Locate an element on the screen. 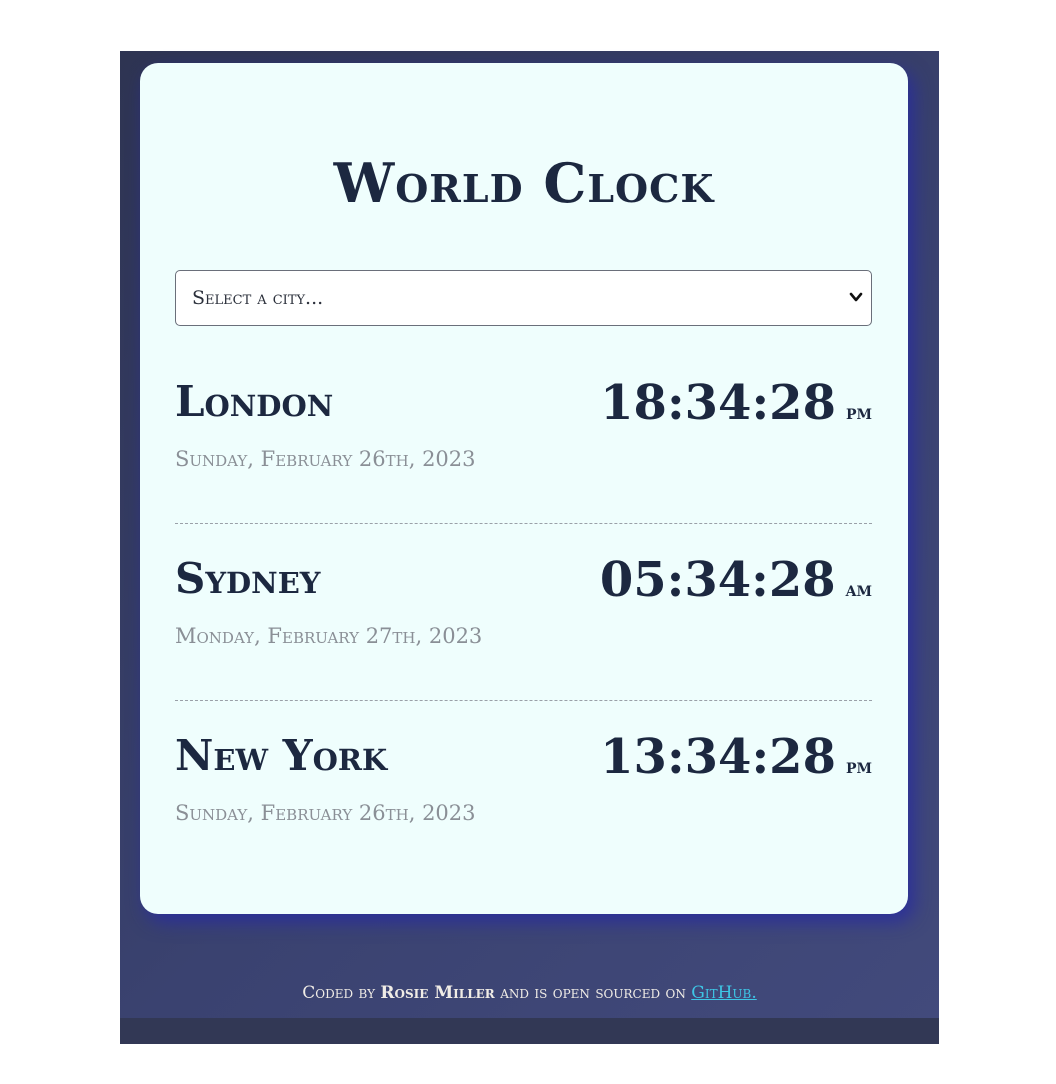 The width and height of the screenshot is (1056, 1084). footer-middle: and is open sourced on is located at coordinates (593, 993).